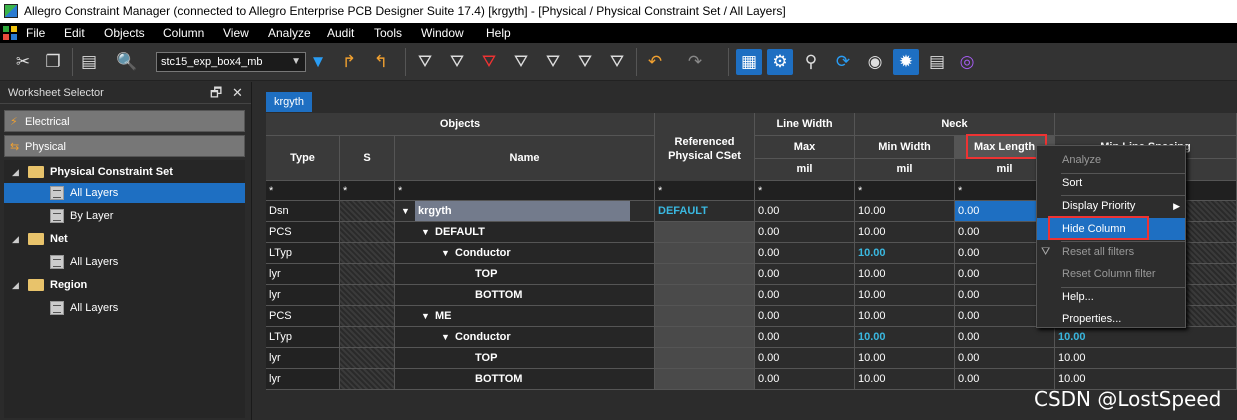 The width and height of the screenshot is (1237, 420). What do you see at coordinates (967, 62) in the screenshot?
I see `search-icon: ◎` at bounding box center [967, 62].